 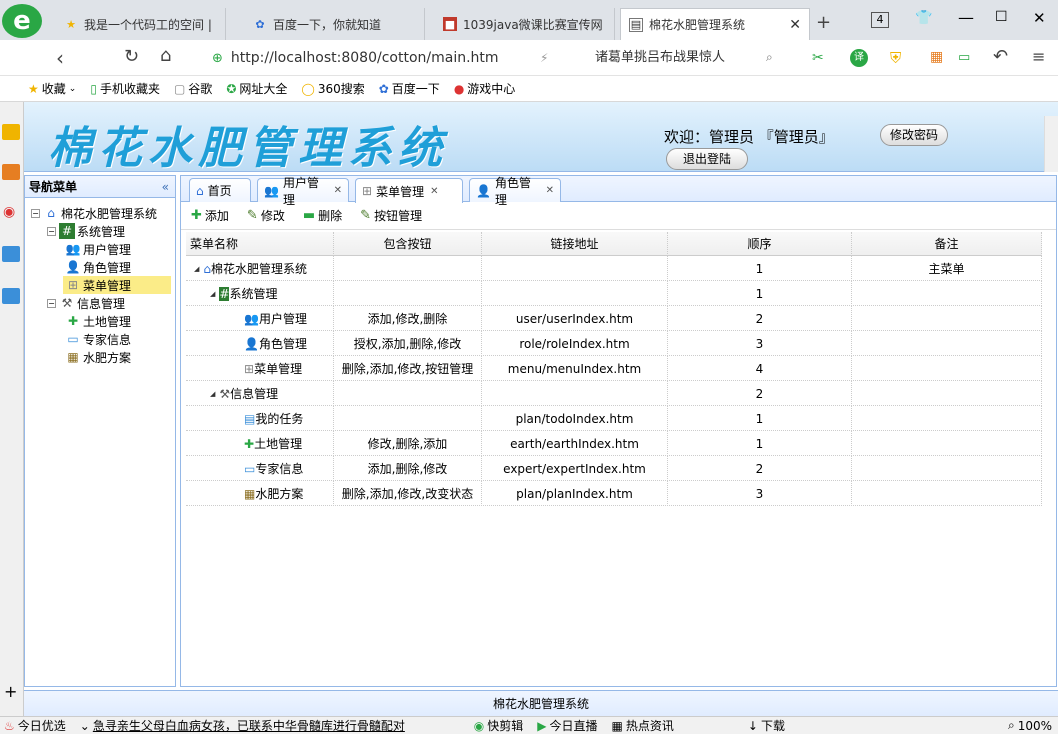 I want to click on edit-button: ✎ 修改, so click(x=266, y=215).